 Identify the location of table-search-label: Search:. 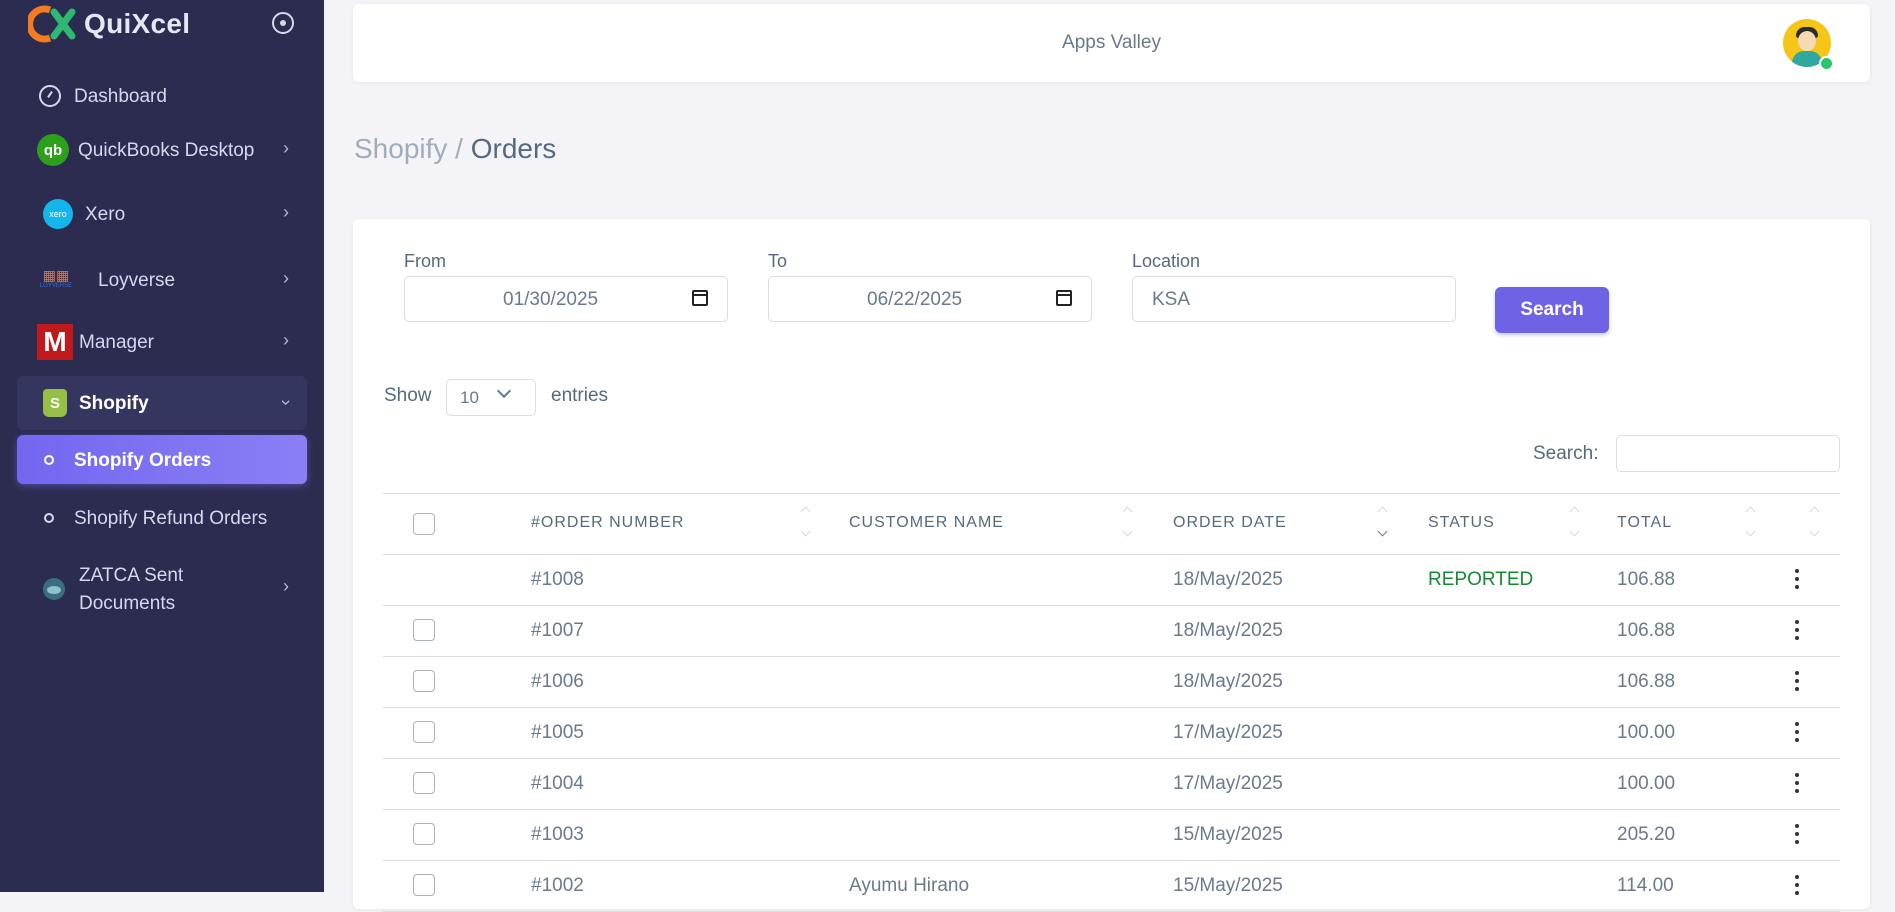
(1566, 453).